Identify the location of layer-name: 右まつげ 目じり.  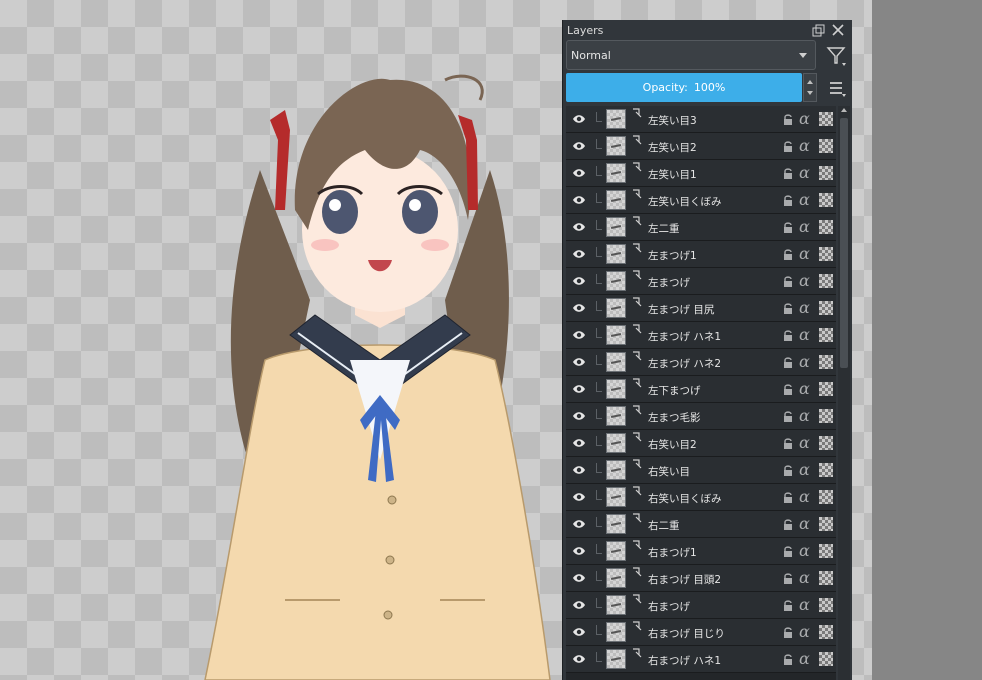
(686, 633).